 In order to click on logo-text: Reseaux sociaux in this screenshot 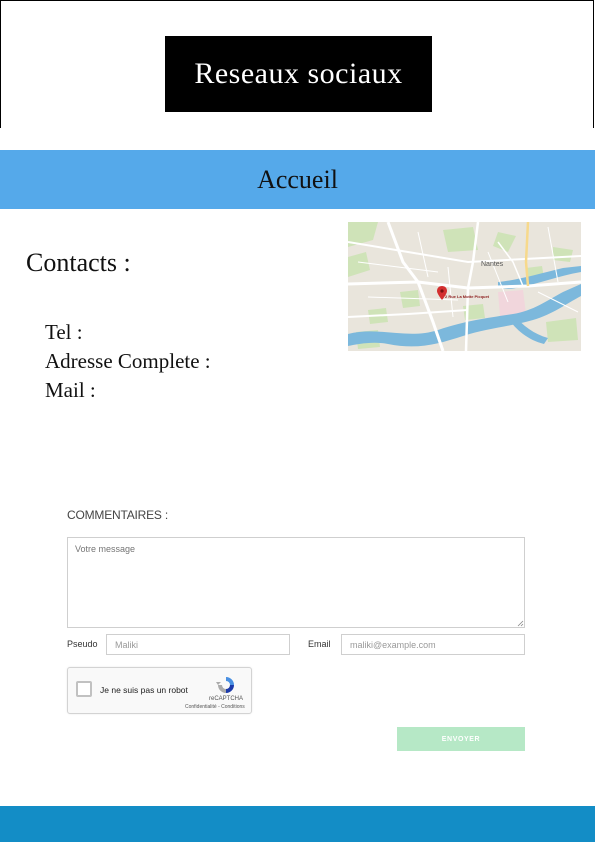, I will do `click(298, 73)`.